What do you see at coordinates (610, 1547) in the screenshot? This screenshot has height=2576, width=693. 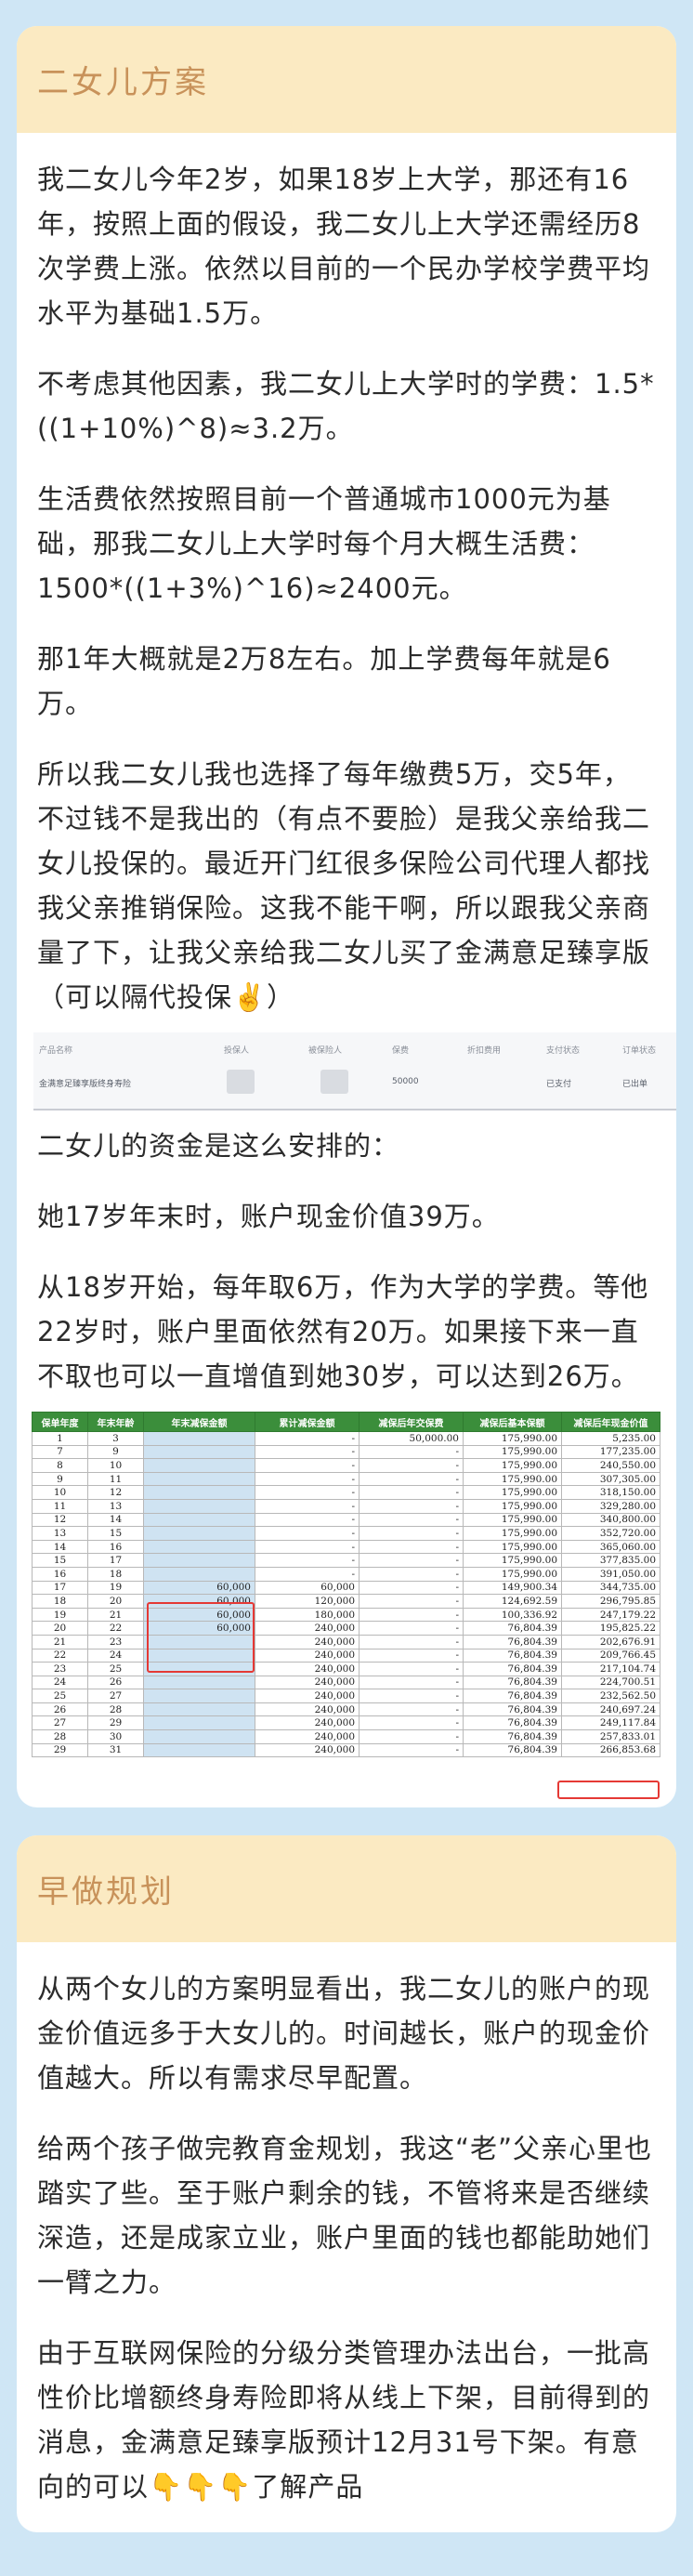 I see `table-cell: 365,060.00` at bounding box center [610, 1547].